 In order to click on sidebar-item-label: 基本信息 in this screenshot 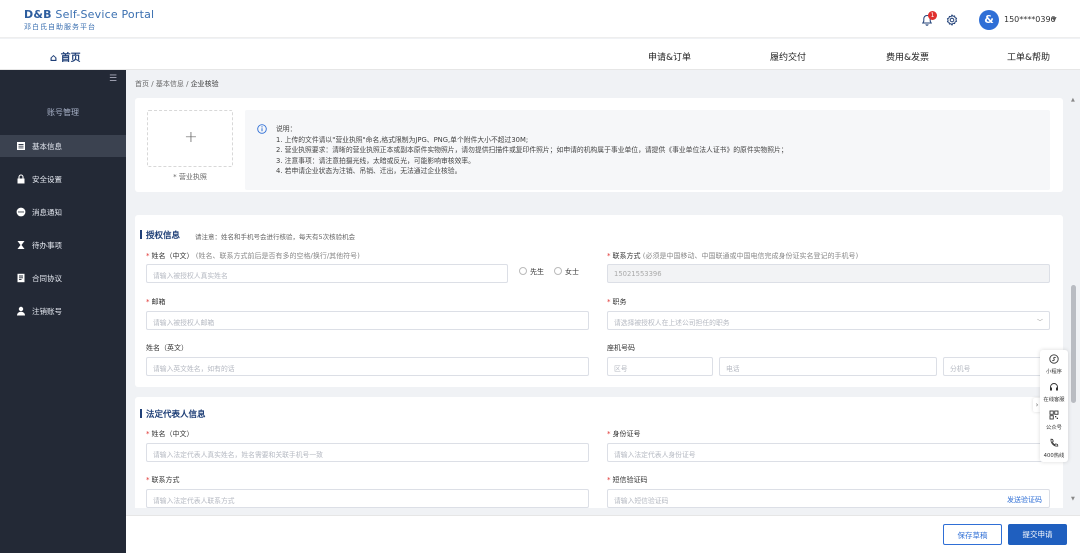, I will do `click(47, 146)`.